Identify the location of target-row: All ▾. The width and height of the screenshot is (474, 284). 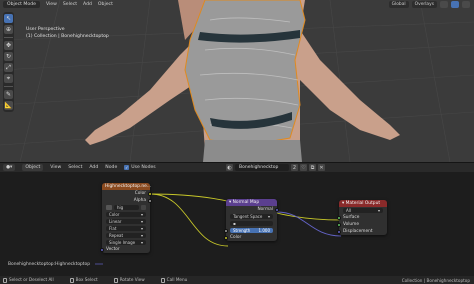
(363, 210).